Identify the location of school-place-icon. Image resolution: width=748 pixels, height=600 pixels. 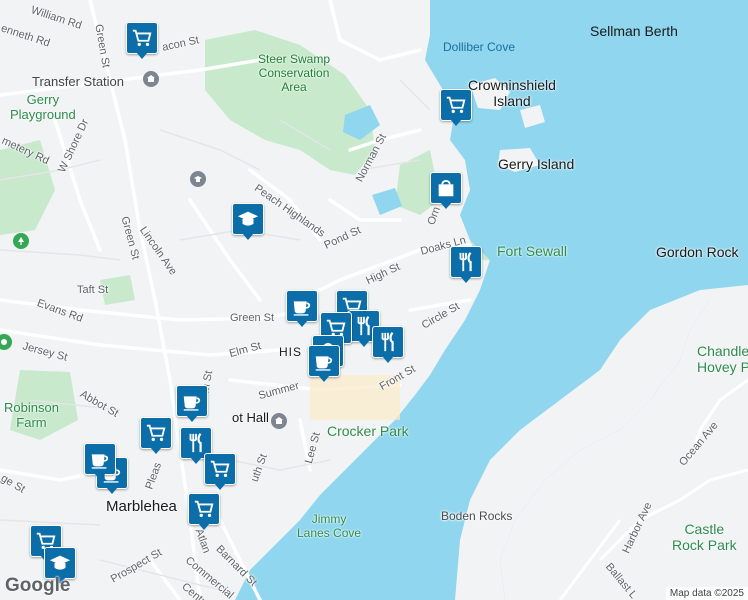
(198, 179).